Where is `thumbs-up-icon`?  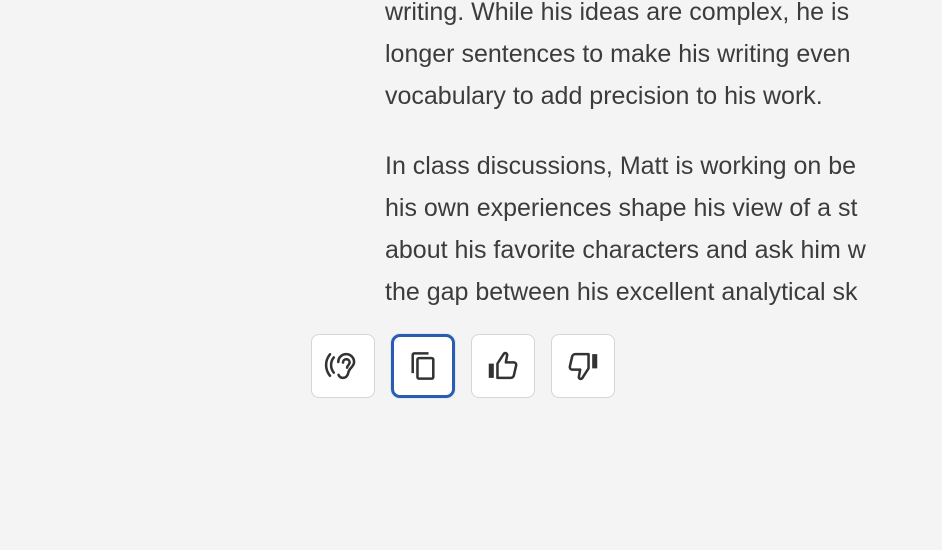
thumbs-up-icon is located at coordinates (503, 365).